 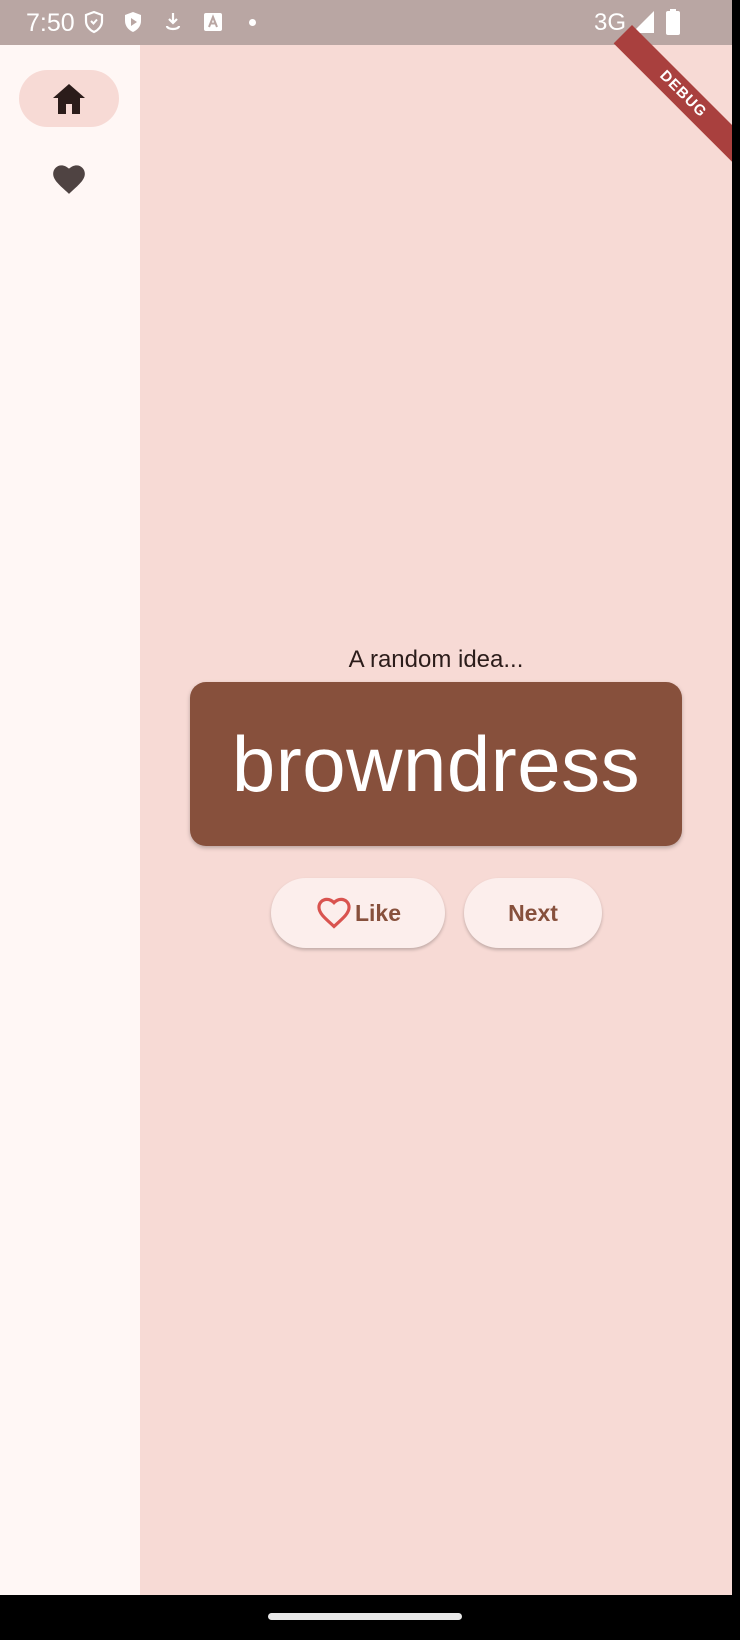 I want to click on heart-outline-icon, so click(x=334, y=913).